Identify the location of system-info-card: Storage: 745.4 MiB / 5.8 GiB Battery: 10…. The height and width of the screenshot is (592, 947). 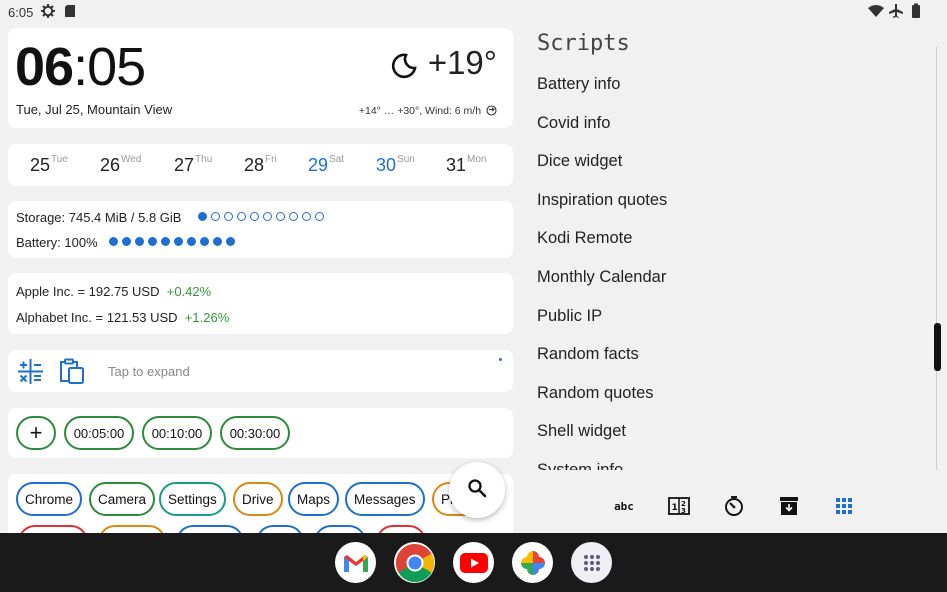
(260, 229).